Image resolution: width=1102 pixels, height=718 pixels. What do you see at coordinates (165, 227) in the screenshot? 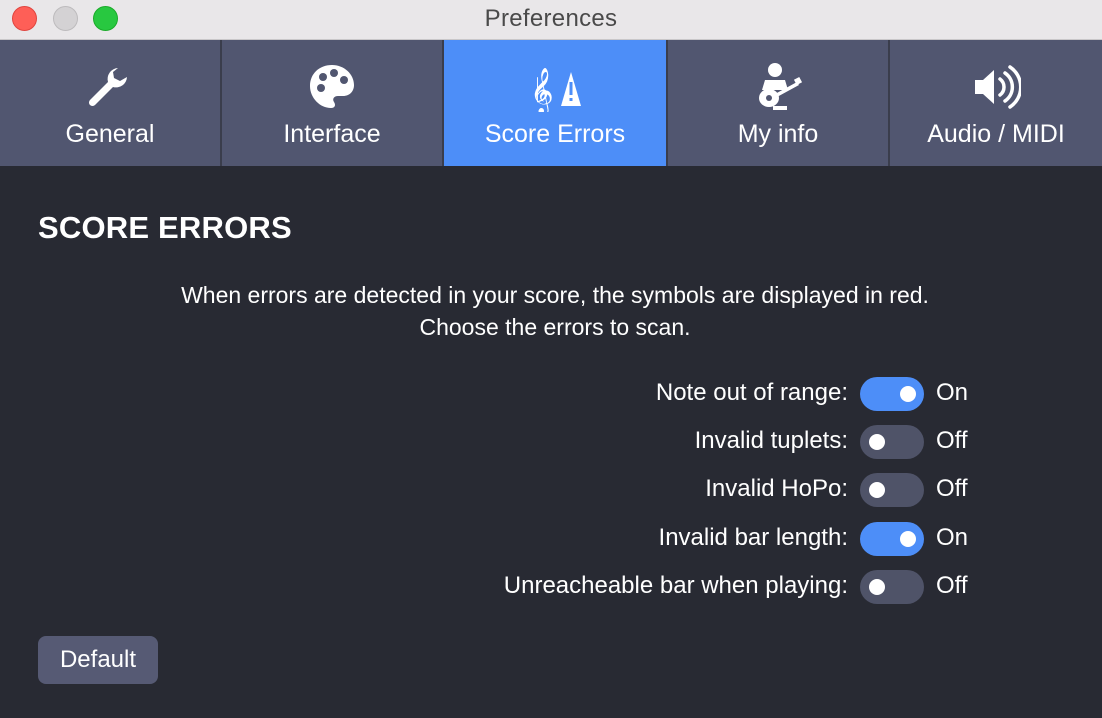
I see `section-heading: SCORE ERRORS` at bounding box center [165, 227].